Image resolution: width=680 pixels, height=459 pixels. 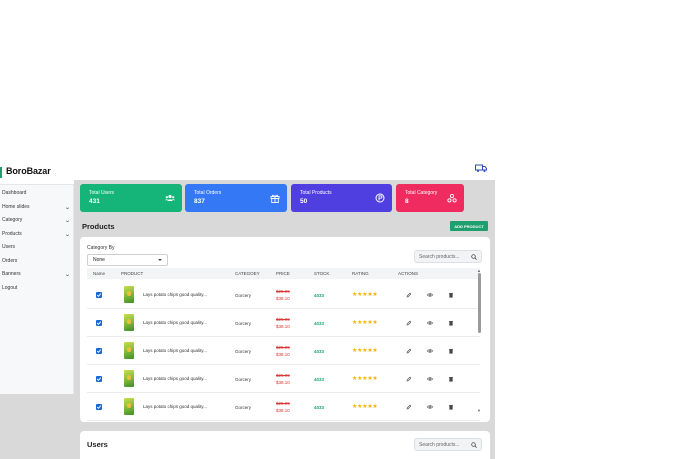 What do you see at coordinates (36, 261) in the screenshot?
I see `sidebar-item-orders: Orders` at bounding box center [36, 261].